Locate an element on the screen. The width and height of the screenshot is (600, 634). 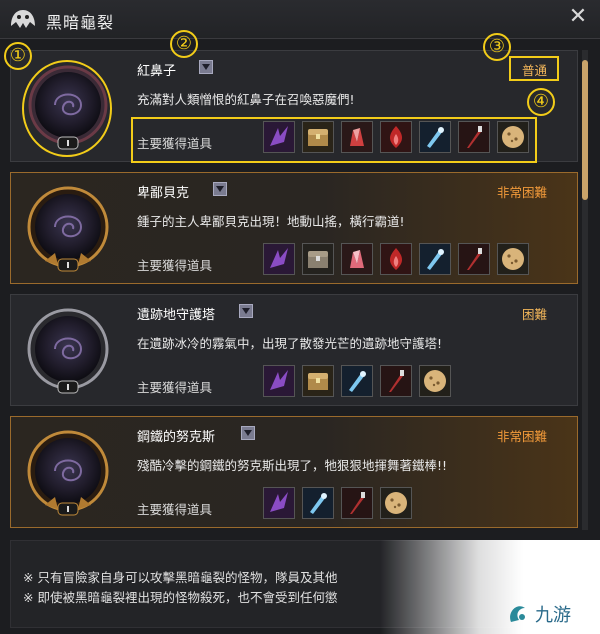
red-flame-icon is located at coordinates (396, 259).